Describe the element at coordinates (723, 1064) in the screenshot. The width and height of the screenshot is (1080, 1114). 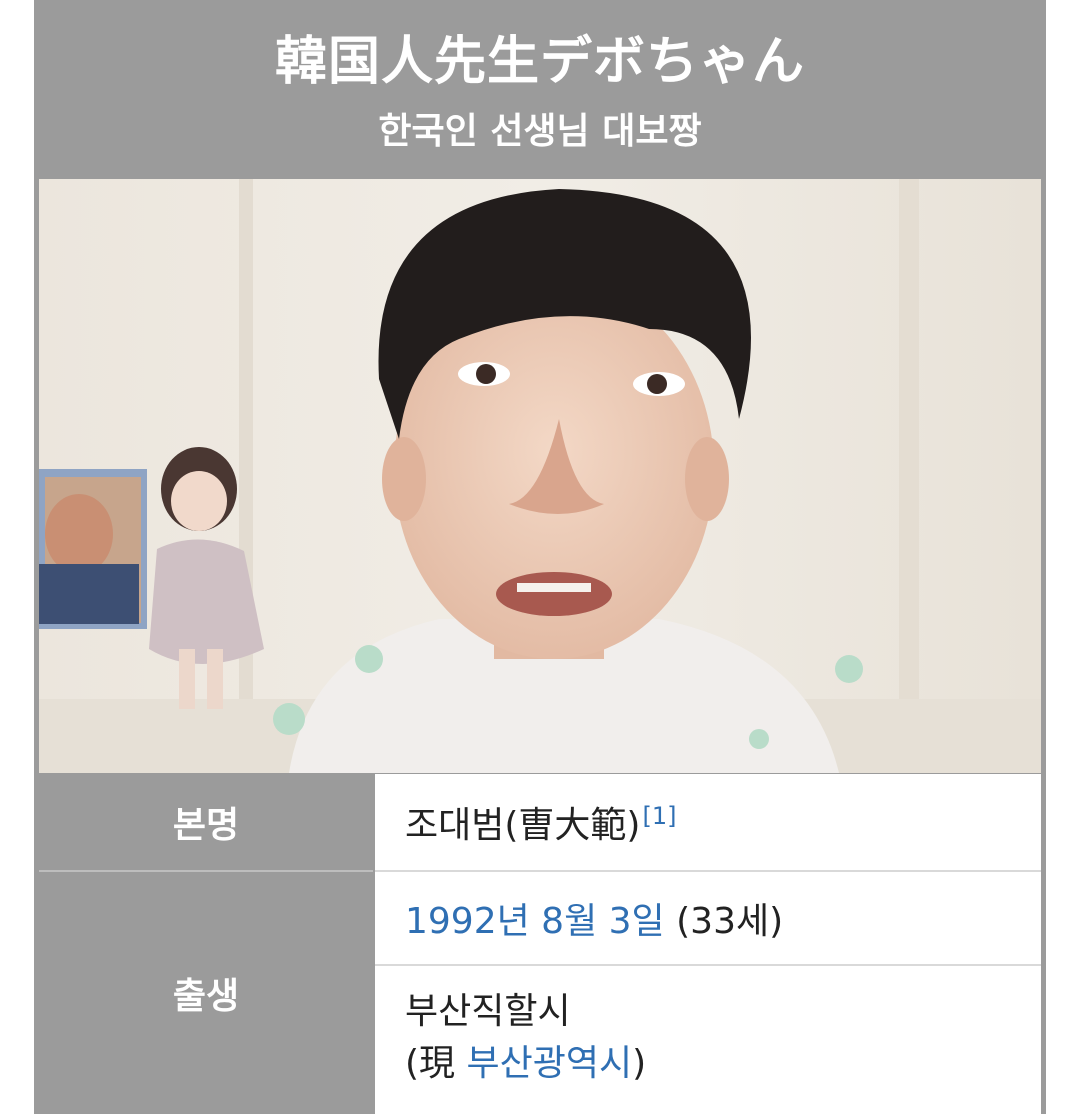
I see `birth-place-current: (現 부산광역시)` at that location.